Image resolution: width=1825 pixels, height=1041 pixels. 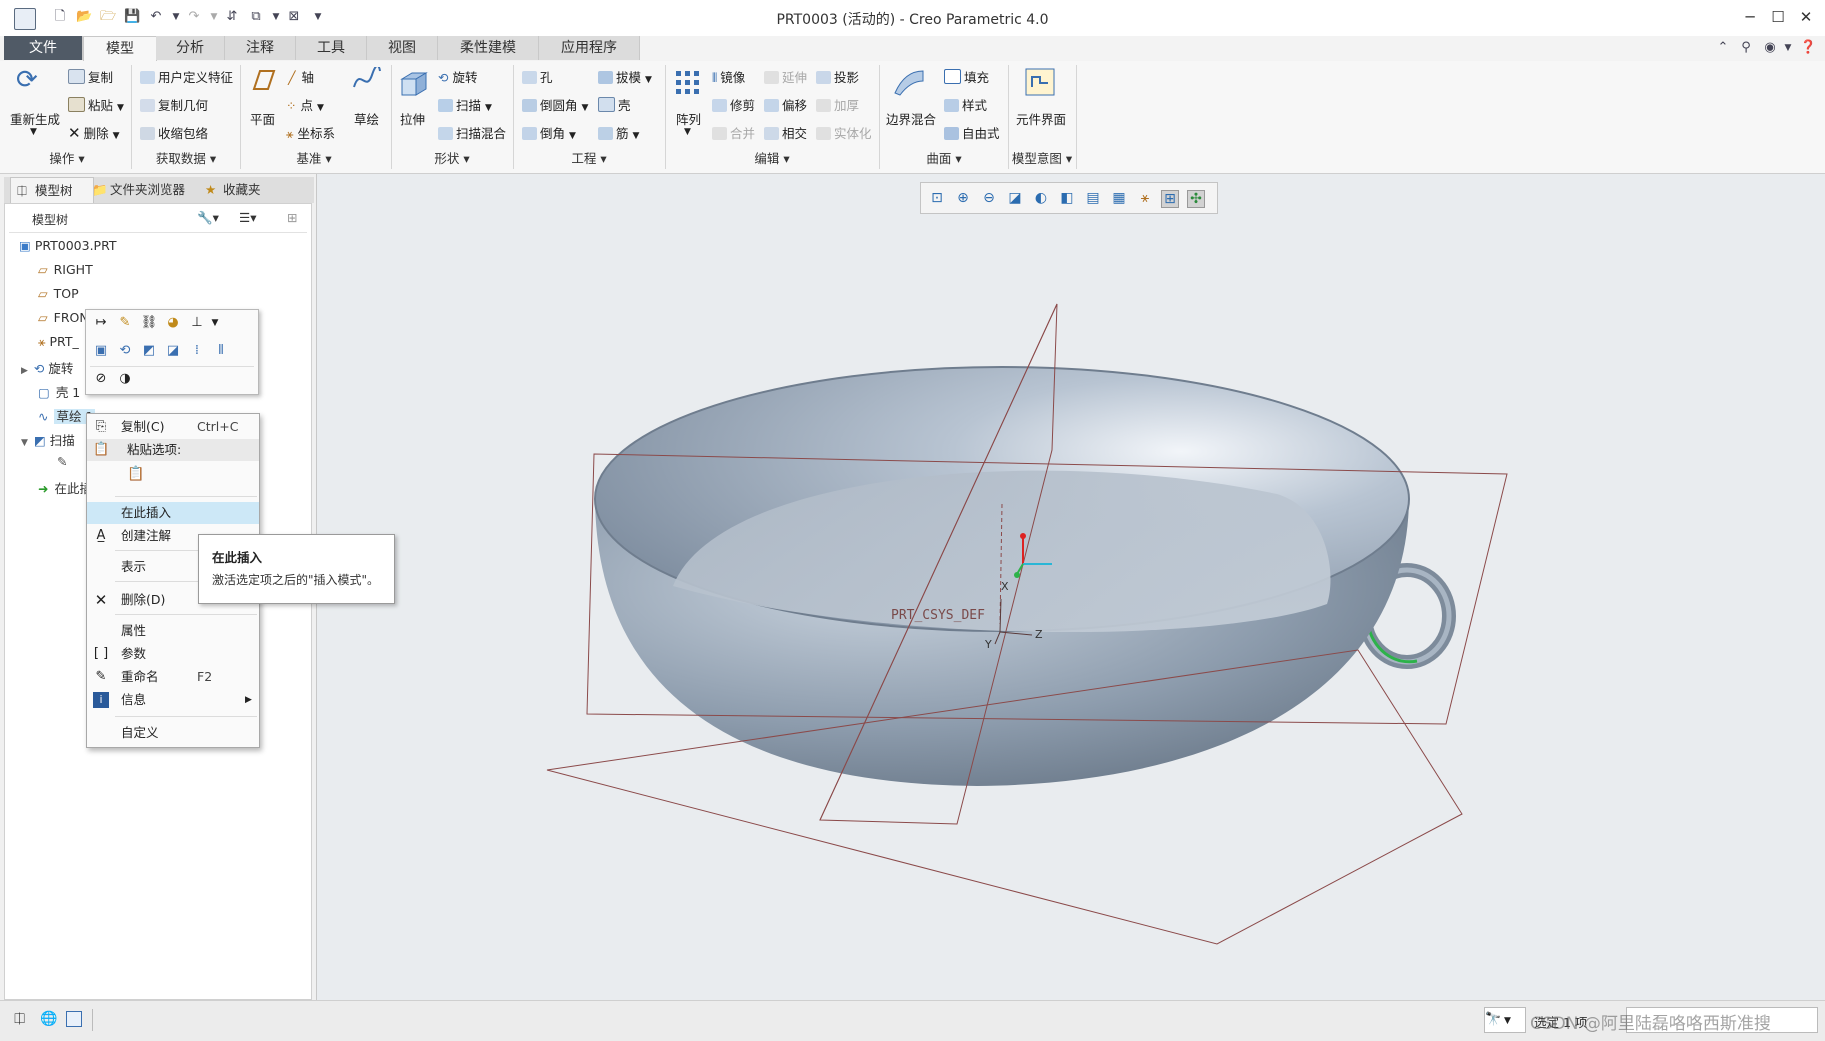 I want to click on suppress-icon: ⊘, so click(x=101, y=379).